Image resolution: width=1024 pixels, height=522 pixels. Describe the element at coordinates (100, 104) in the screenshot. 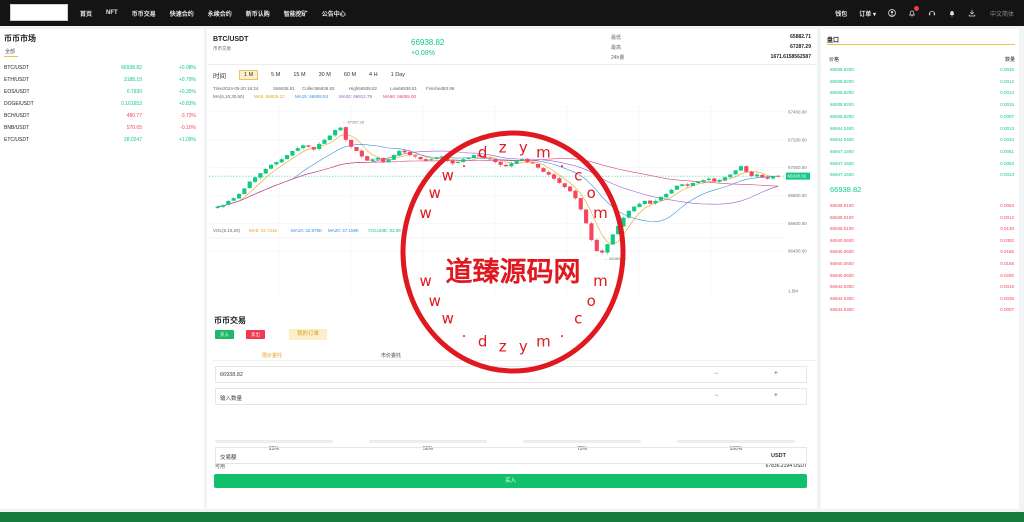

I see `market-row: DOGE/USDT 0.161653 +0.83%` at that location.